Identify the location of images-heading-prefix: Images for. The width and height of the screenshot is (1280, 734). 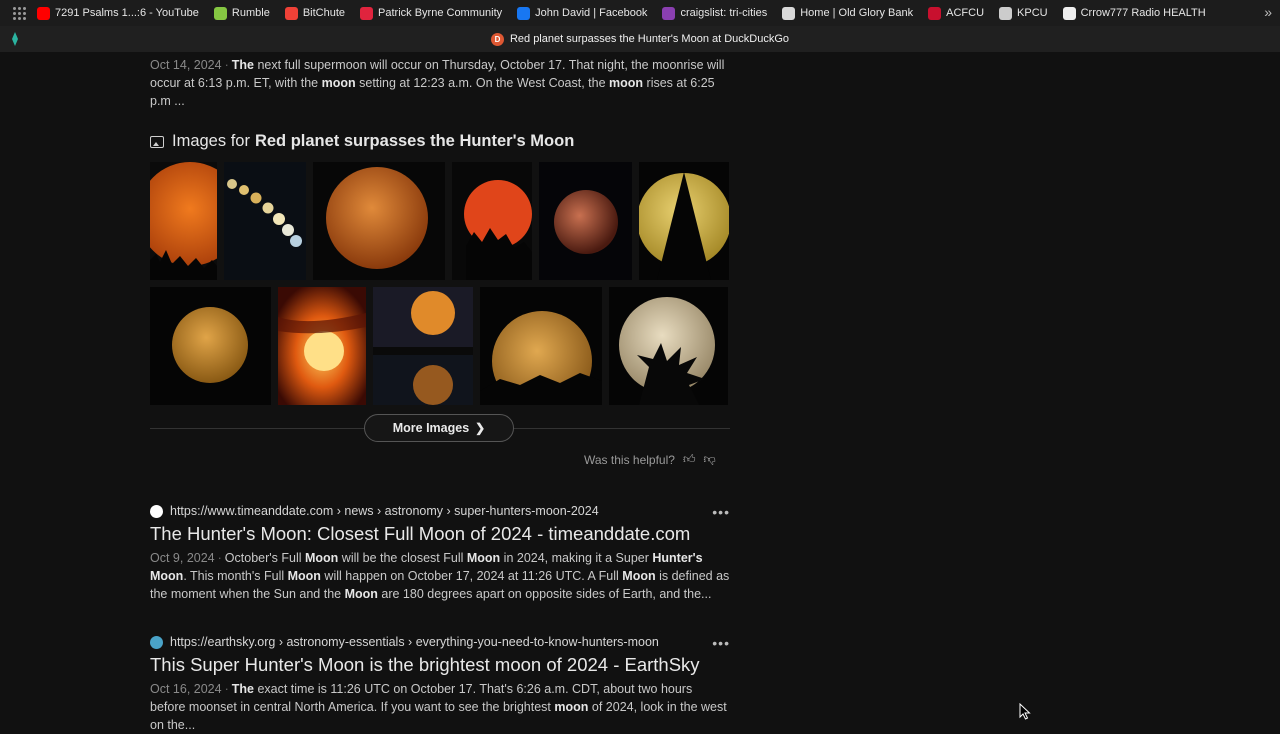
(211, 141).